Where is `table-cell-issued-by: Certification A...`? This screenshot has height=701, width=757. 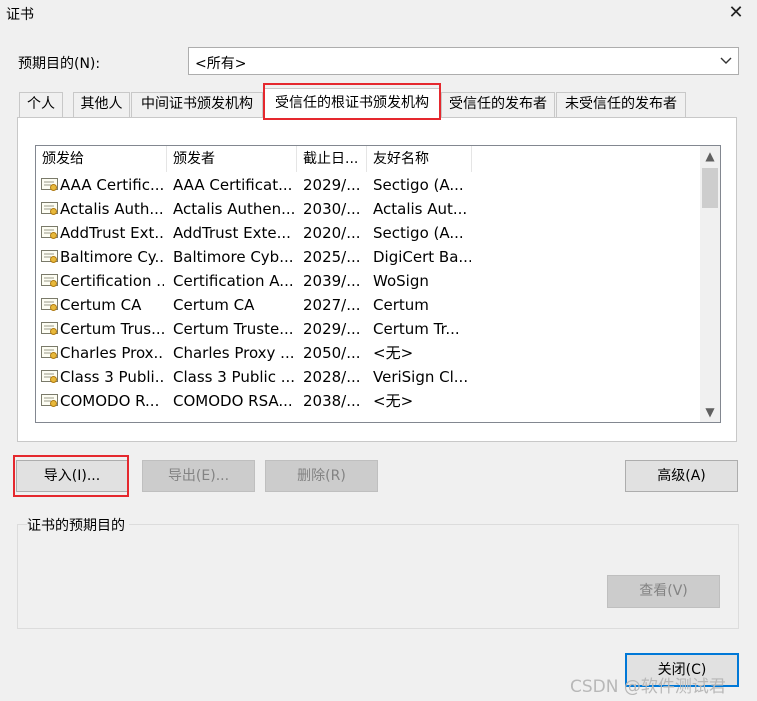 table-cell-issued-by: Certification A... is located at coordinates (233, 281).